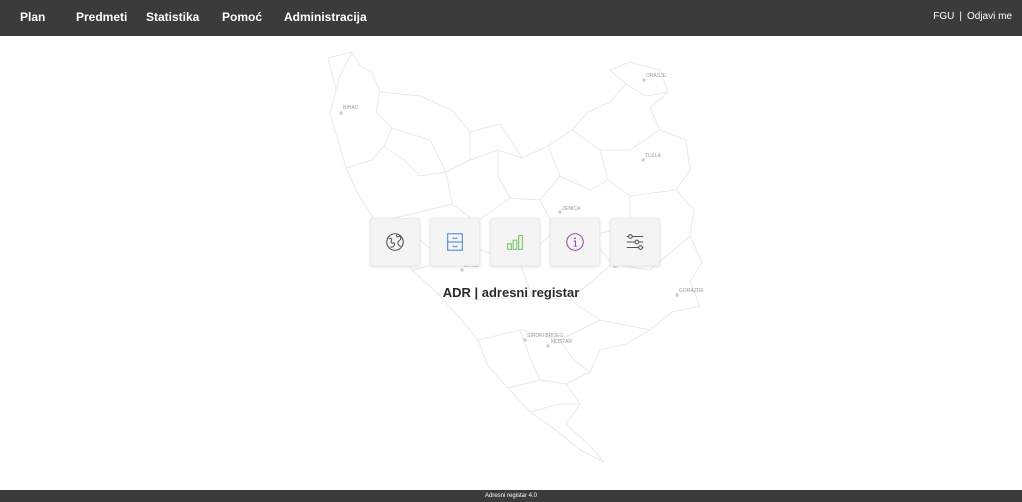 This screenshot has height=502, width=1022. I want to click on nav-item-statistika: Statistika, so click(172, 18).